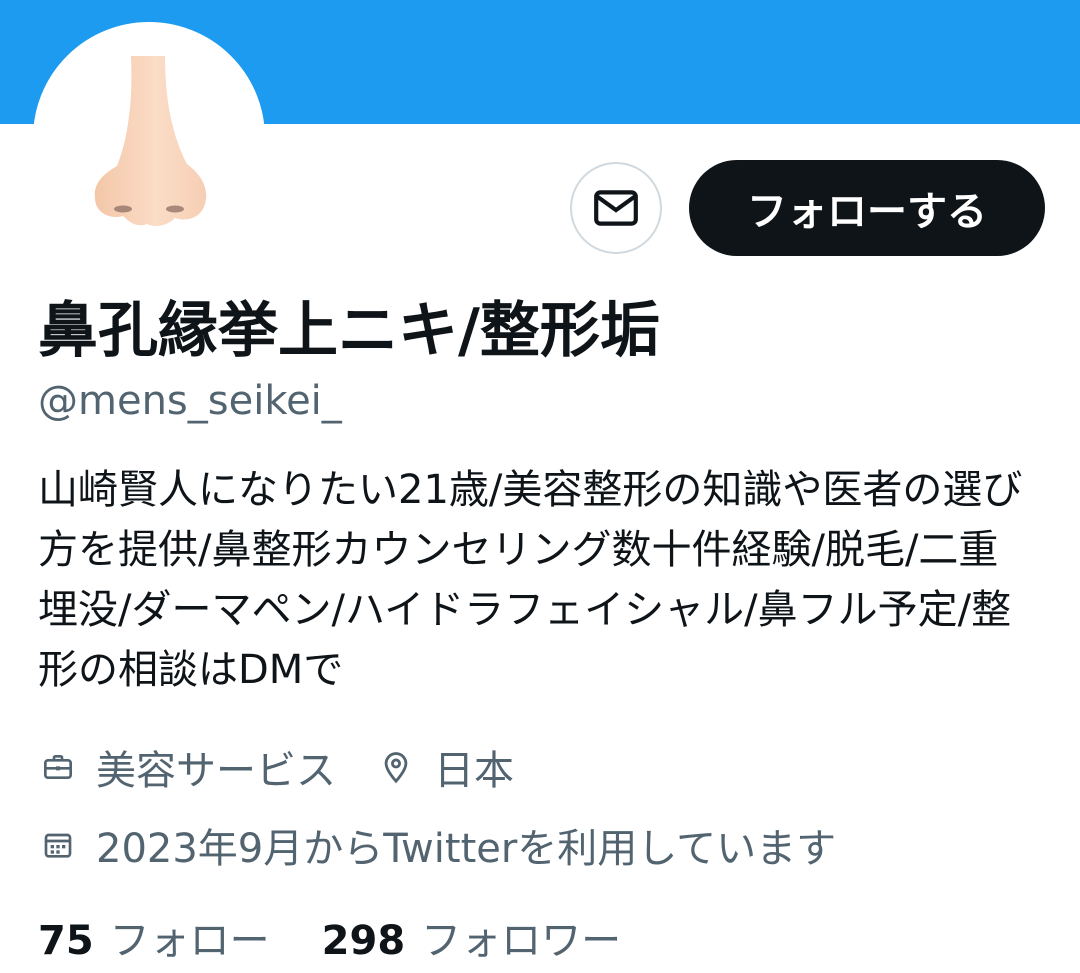 The height and width of the screenshot is (973, 1080). Describe the element at coordinates (474, 771) in the screenshot. I see `profile-location: 日本` at that location.